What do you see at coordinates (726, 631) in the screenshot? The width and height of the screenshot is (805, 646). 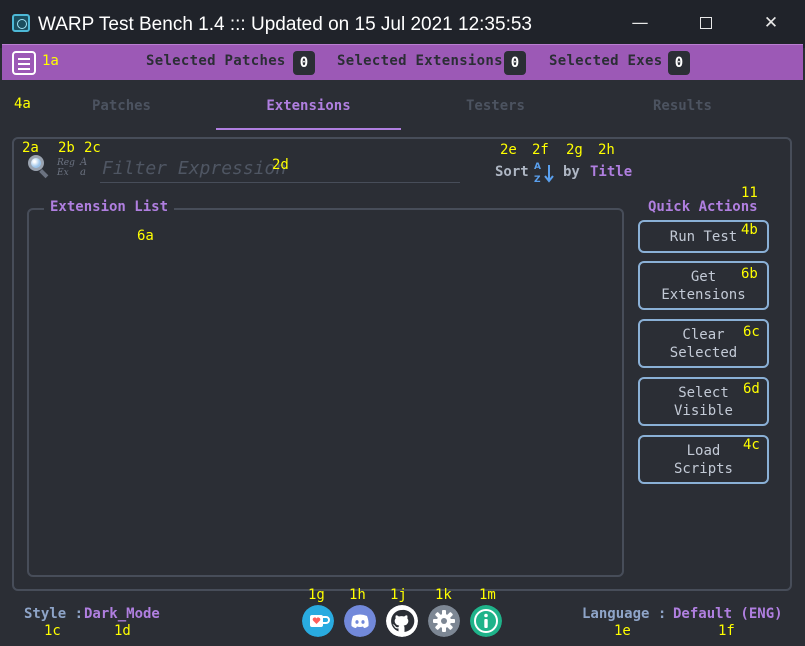 I see `annotation-1f: 1f` at bounding box center [726, 631].